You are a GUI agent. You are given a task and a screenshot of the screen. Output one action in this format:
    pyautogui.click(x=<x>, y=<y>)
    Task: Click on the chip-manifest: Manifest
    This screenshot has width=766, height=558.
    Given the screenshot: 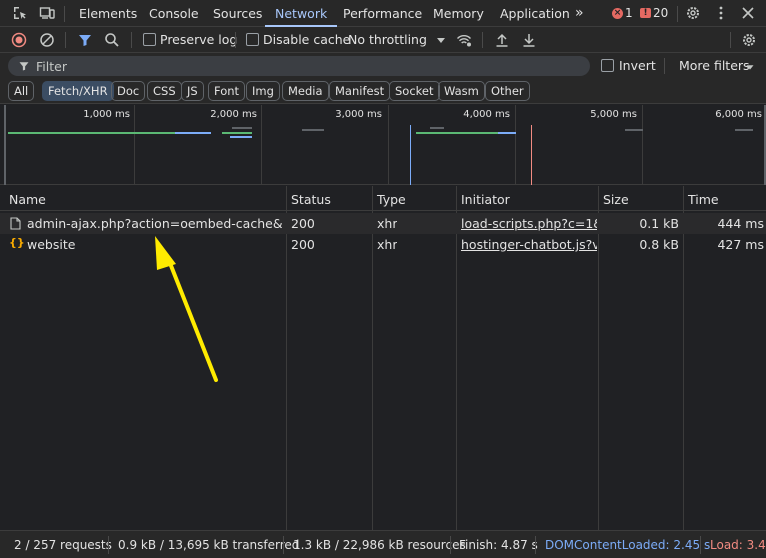 What is the action you would take?
    pyautogui.click(x=360, y=91)
    